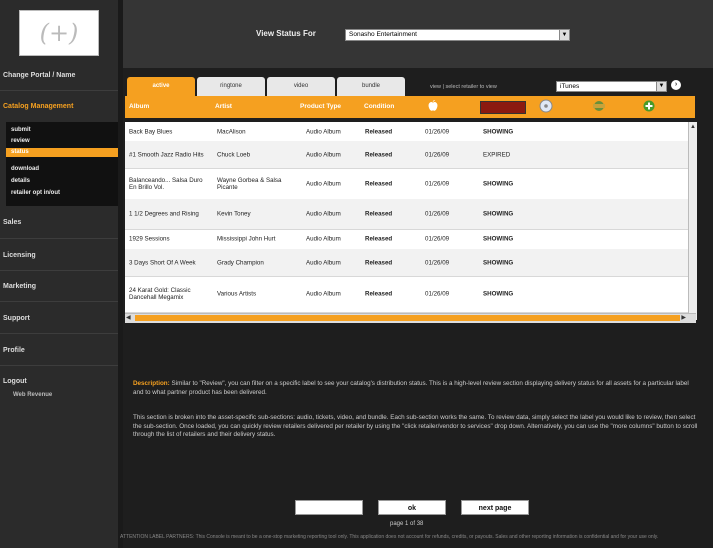 The height and width of the screenshot is (548, 713). I want to click on retailer-filter-label: view | select retailer to view, so click(463, 87).